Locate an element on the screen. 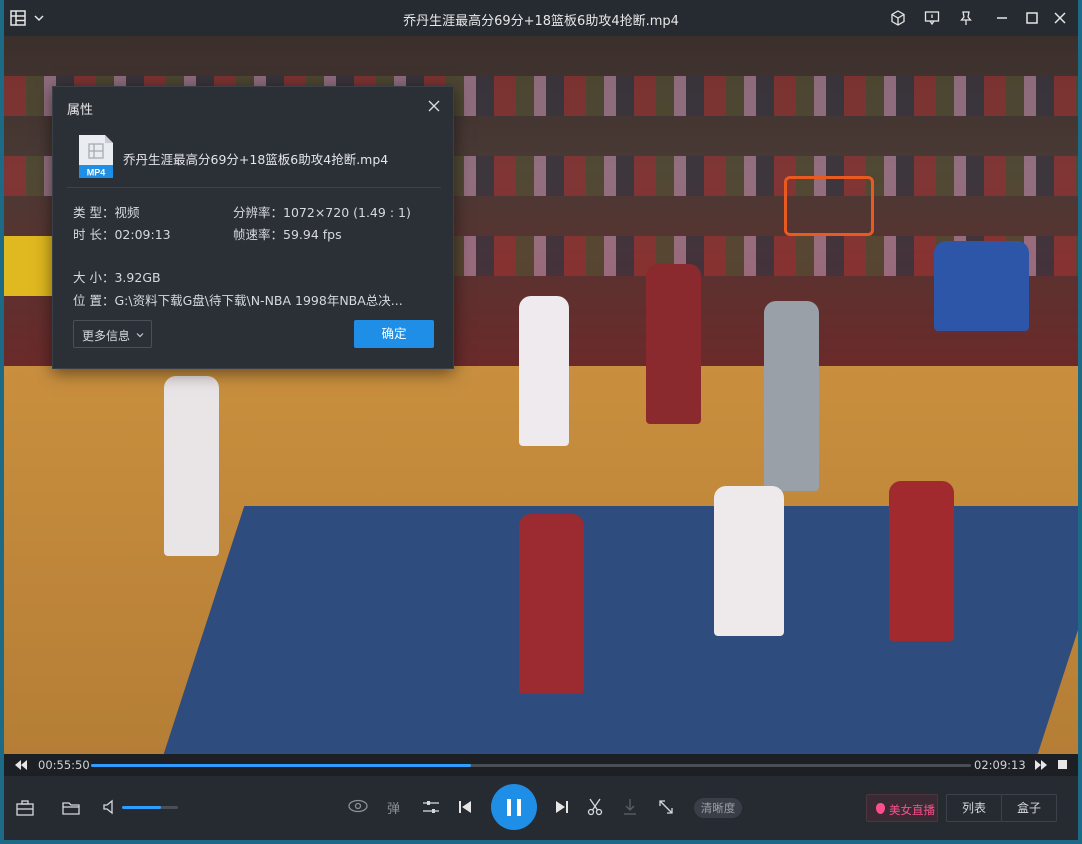  pin-icon is located at coordinates (966, 18).